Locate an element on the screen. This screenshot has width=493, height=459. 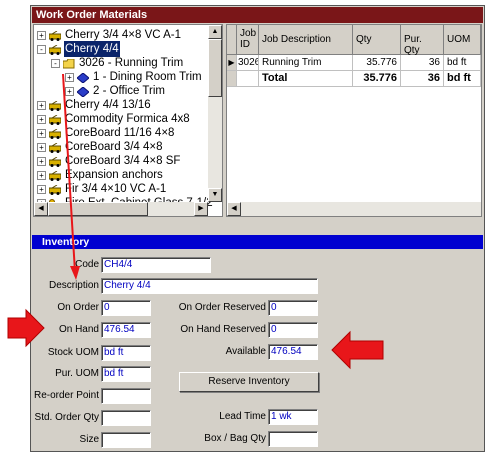
annotation-line-arrow is located at coordinates (71, 176).